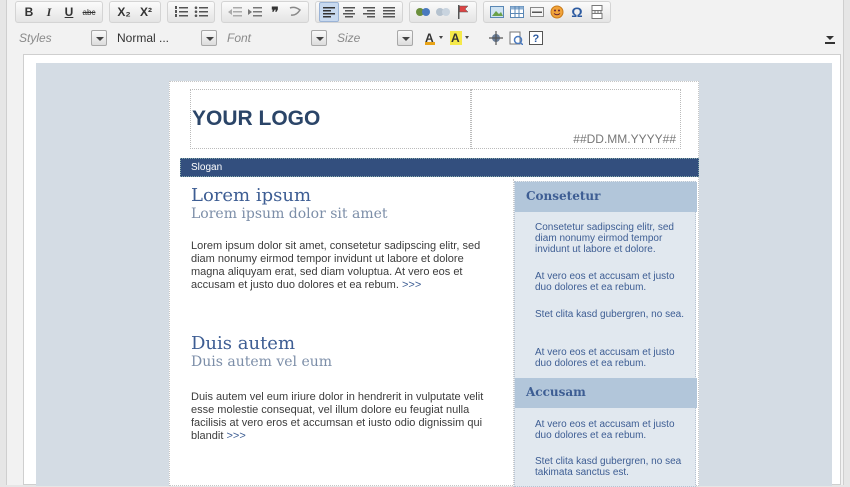  I want to click on subscript-button: X₂, so click(124, 12).